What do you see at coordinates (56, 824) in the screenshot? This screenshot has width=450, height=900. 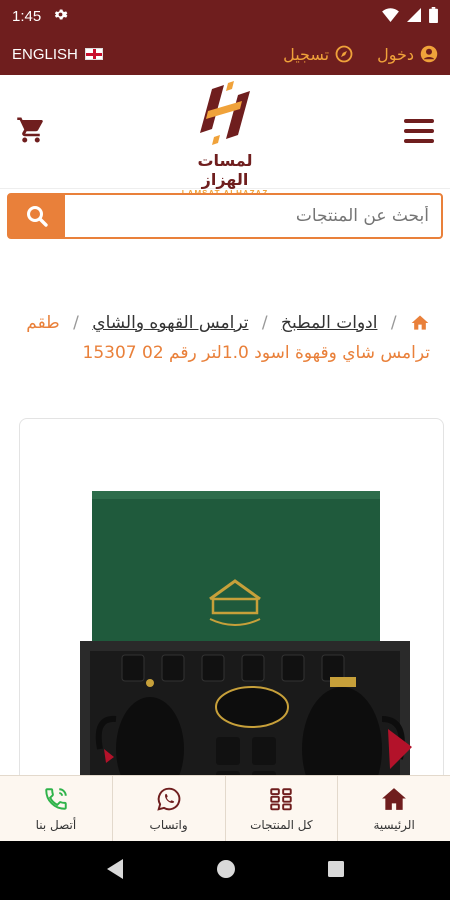 I see `nav-contact-label: أتصل بنا` at bounding box center [56, 824].